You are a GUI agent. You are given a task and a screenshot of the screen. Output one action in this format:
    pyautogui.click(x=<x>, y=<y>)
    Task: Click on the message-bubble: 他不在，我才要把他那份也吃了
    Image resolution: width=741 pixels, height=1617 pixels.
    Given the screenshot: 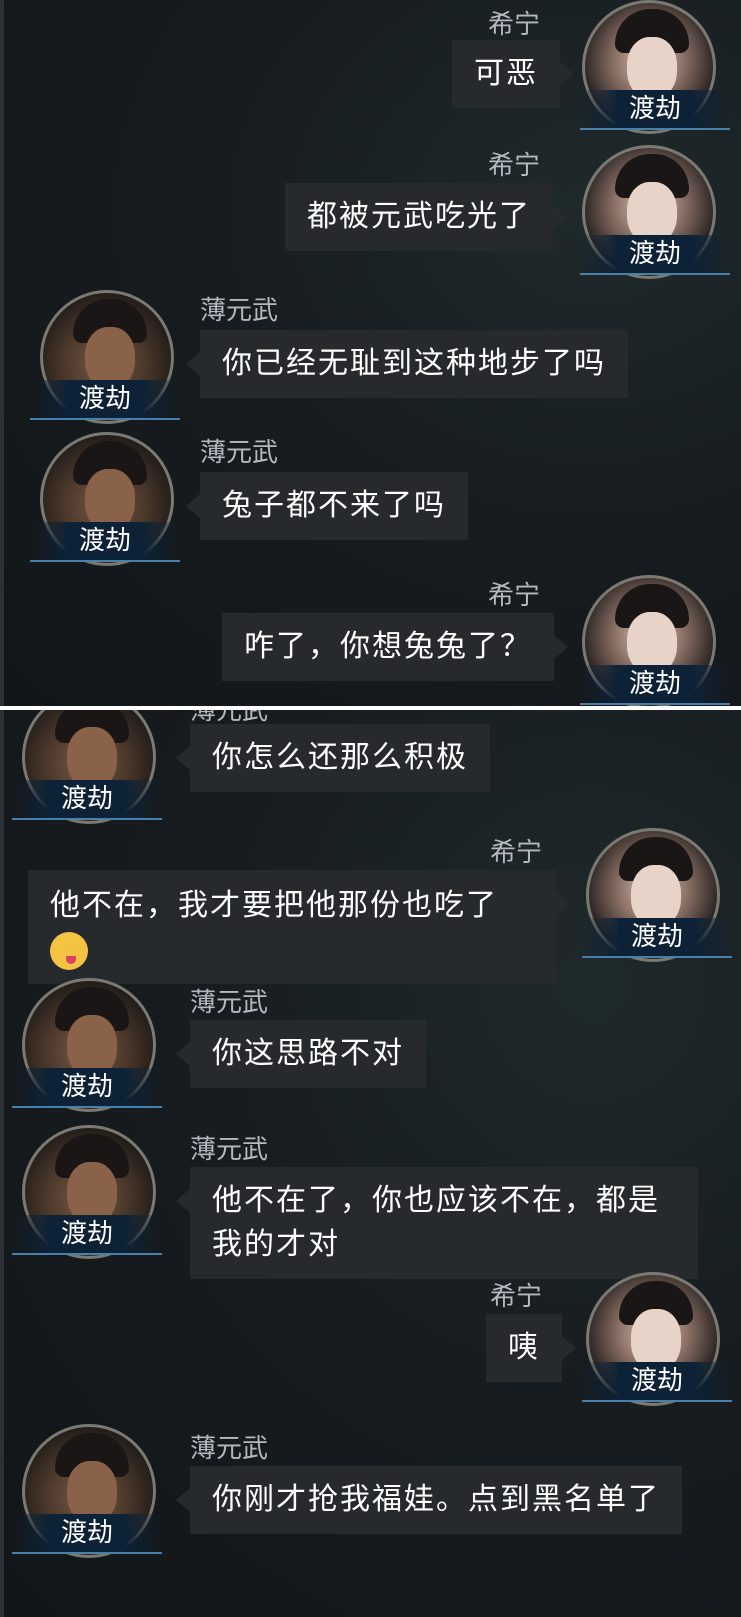 What is the action you would take?
    pyautogui.click(x=299, y=927)
    